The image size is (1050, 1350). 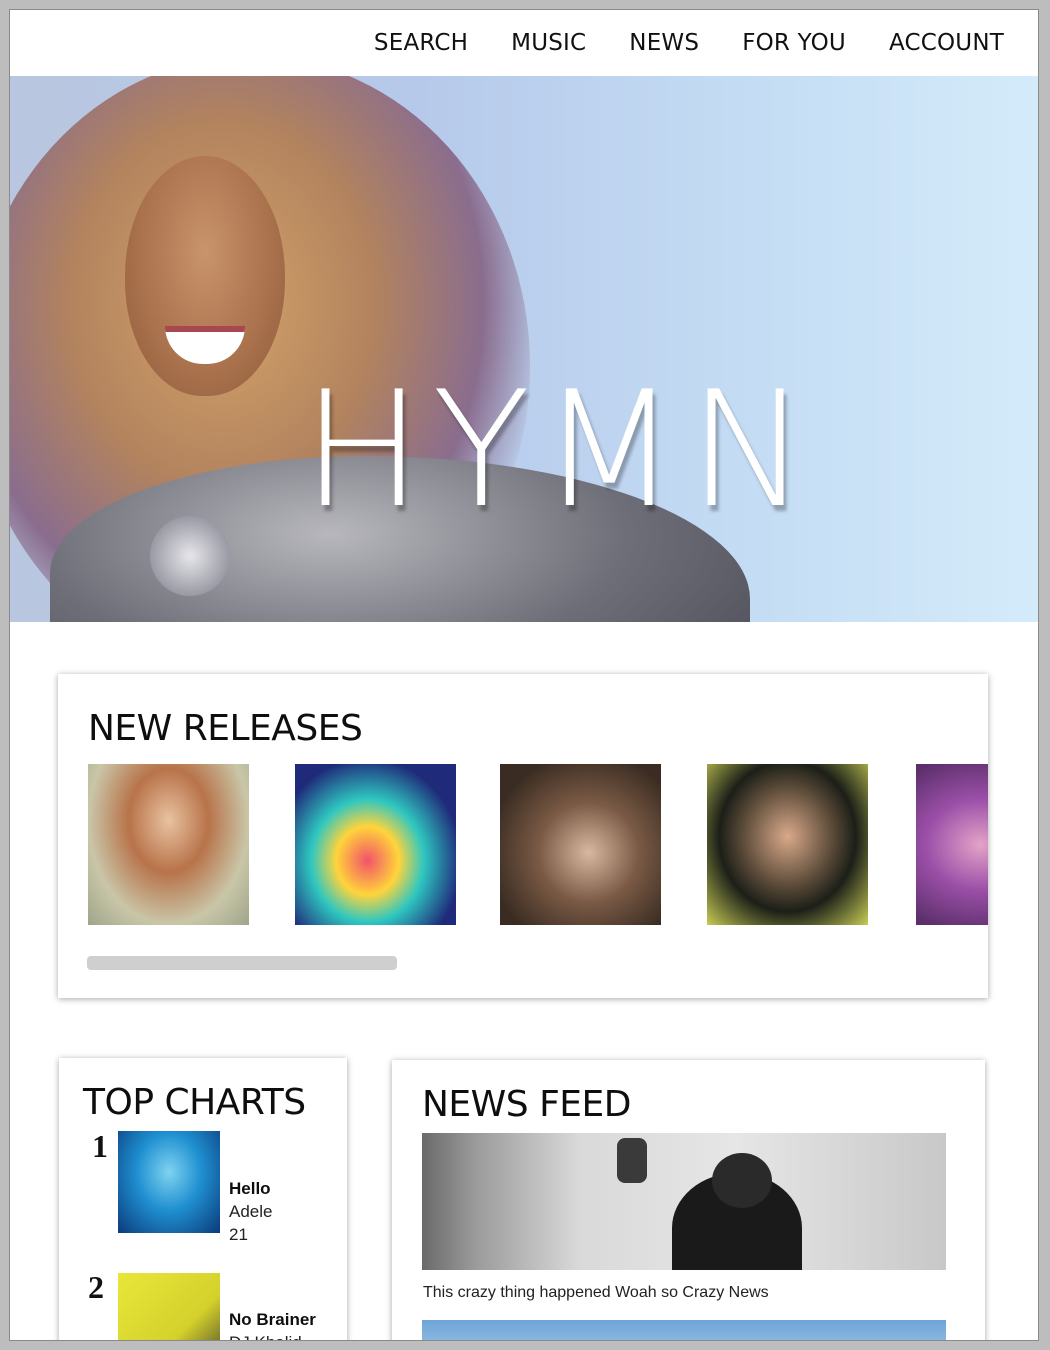 I want to click on horizontal-scrollbar, so click(x=242, y=963).